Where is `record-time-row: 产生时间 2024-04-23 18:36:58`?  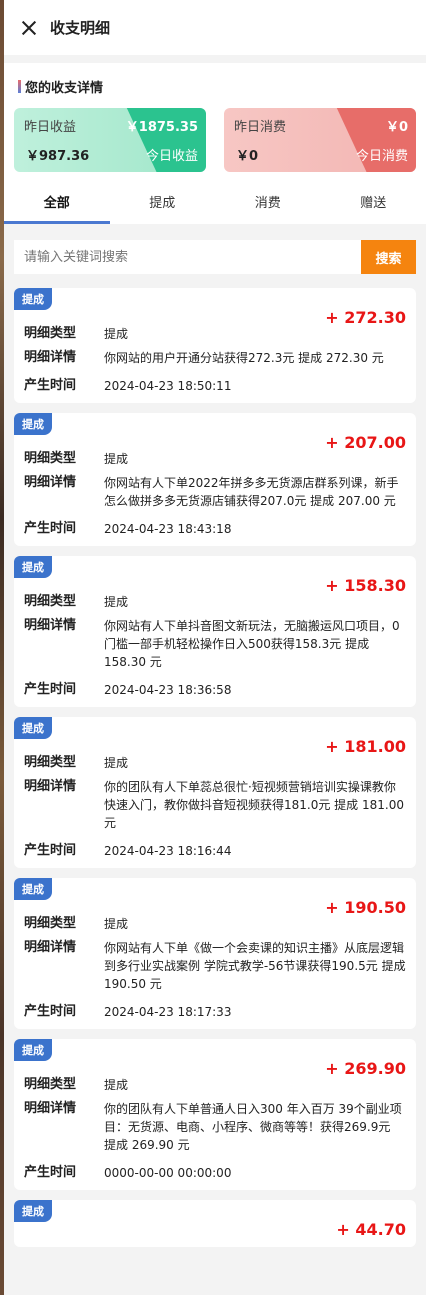
record-time-row: 产生时间 2024-04-23 18:36:58 is located at coordinates (215, 690).